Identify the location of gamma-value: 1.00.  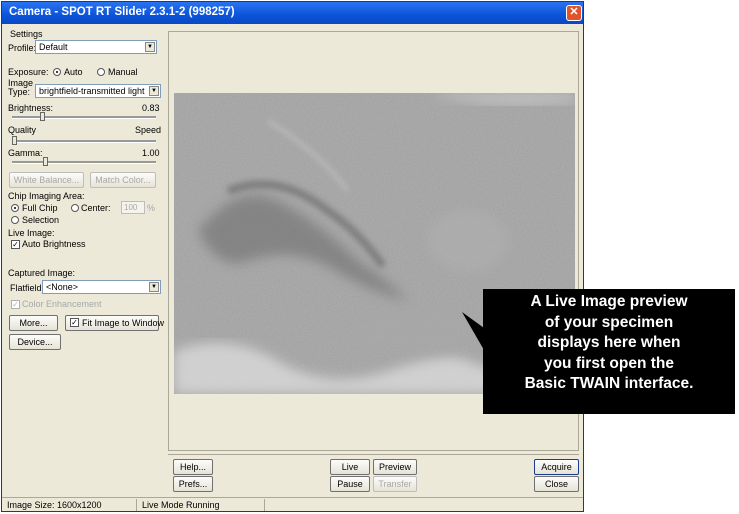
(151, 153).